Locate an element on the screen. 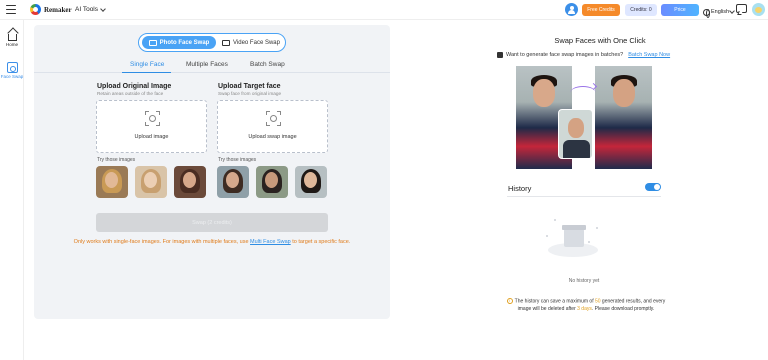  home-icon is located at coordinates (12, 37).